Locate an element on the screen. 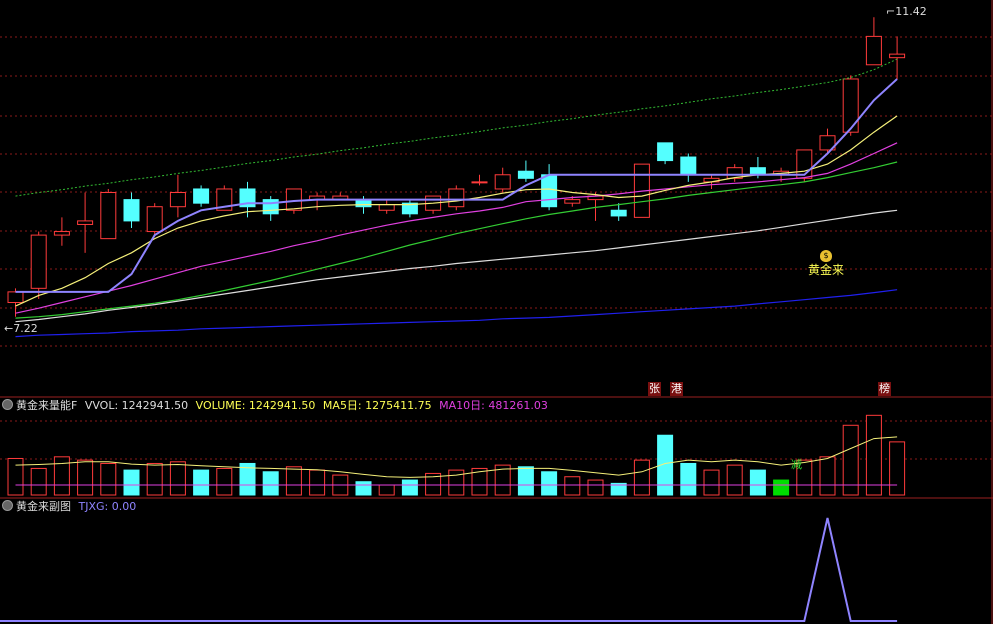  ma10-label: MA10日: 481261.03 is located at coordinates (493, 405).